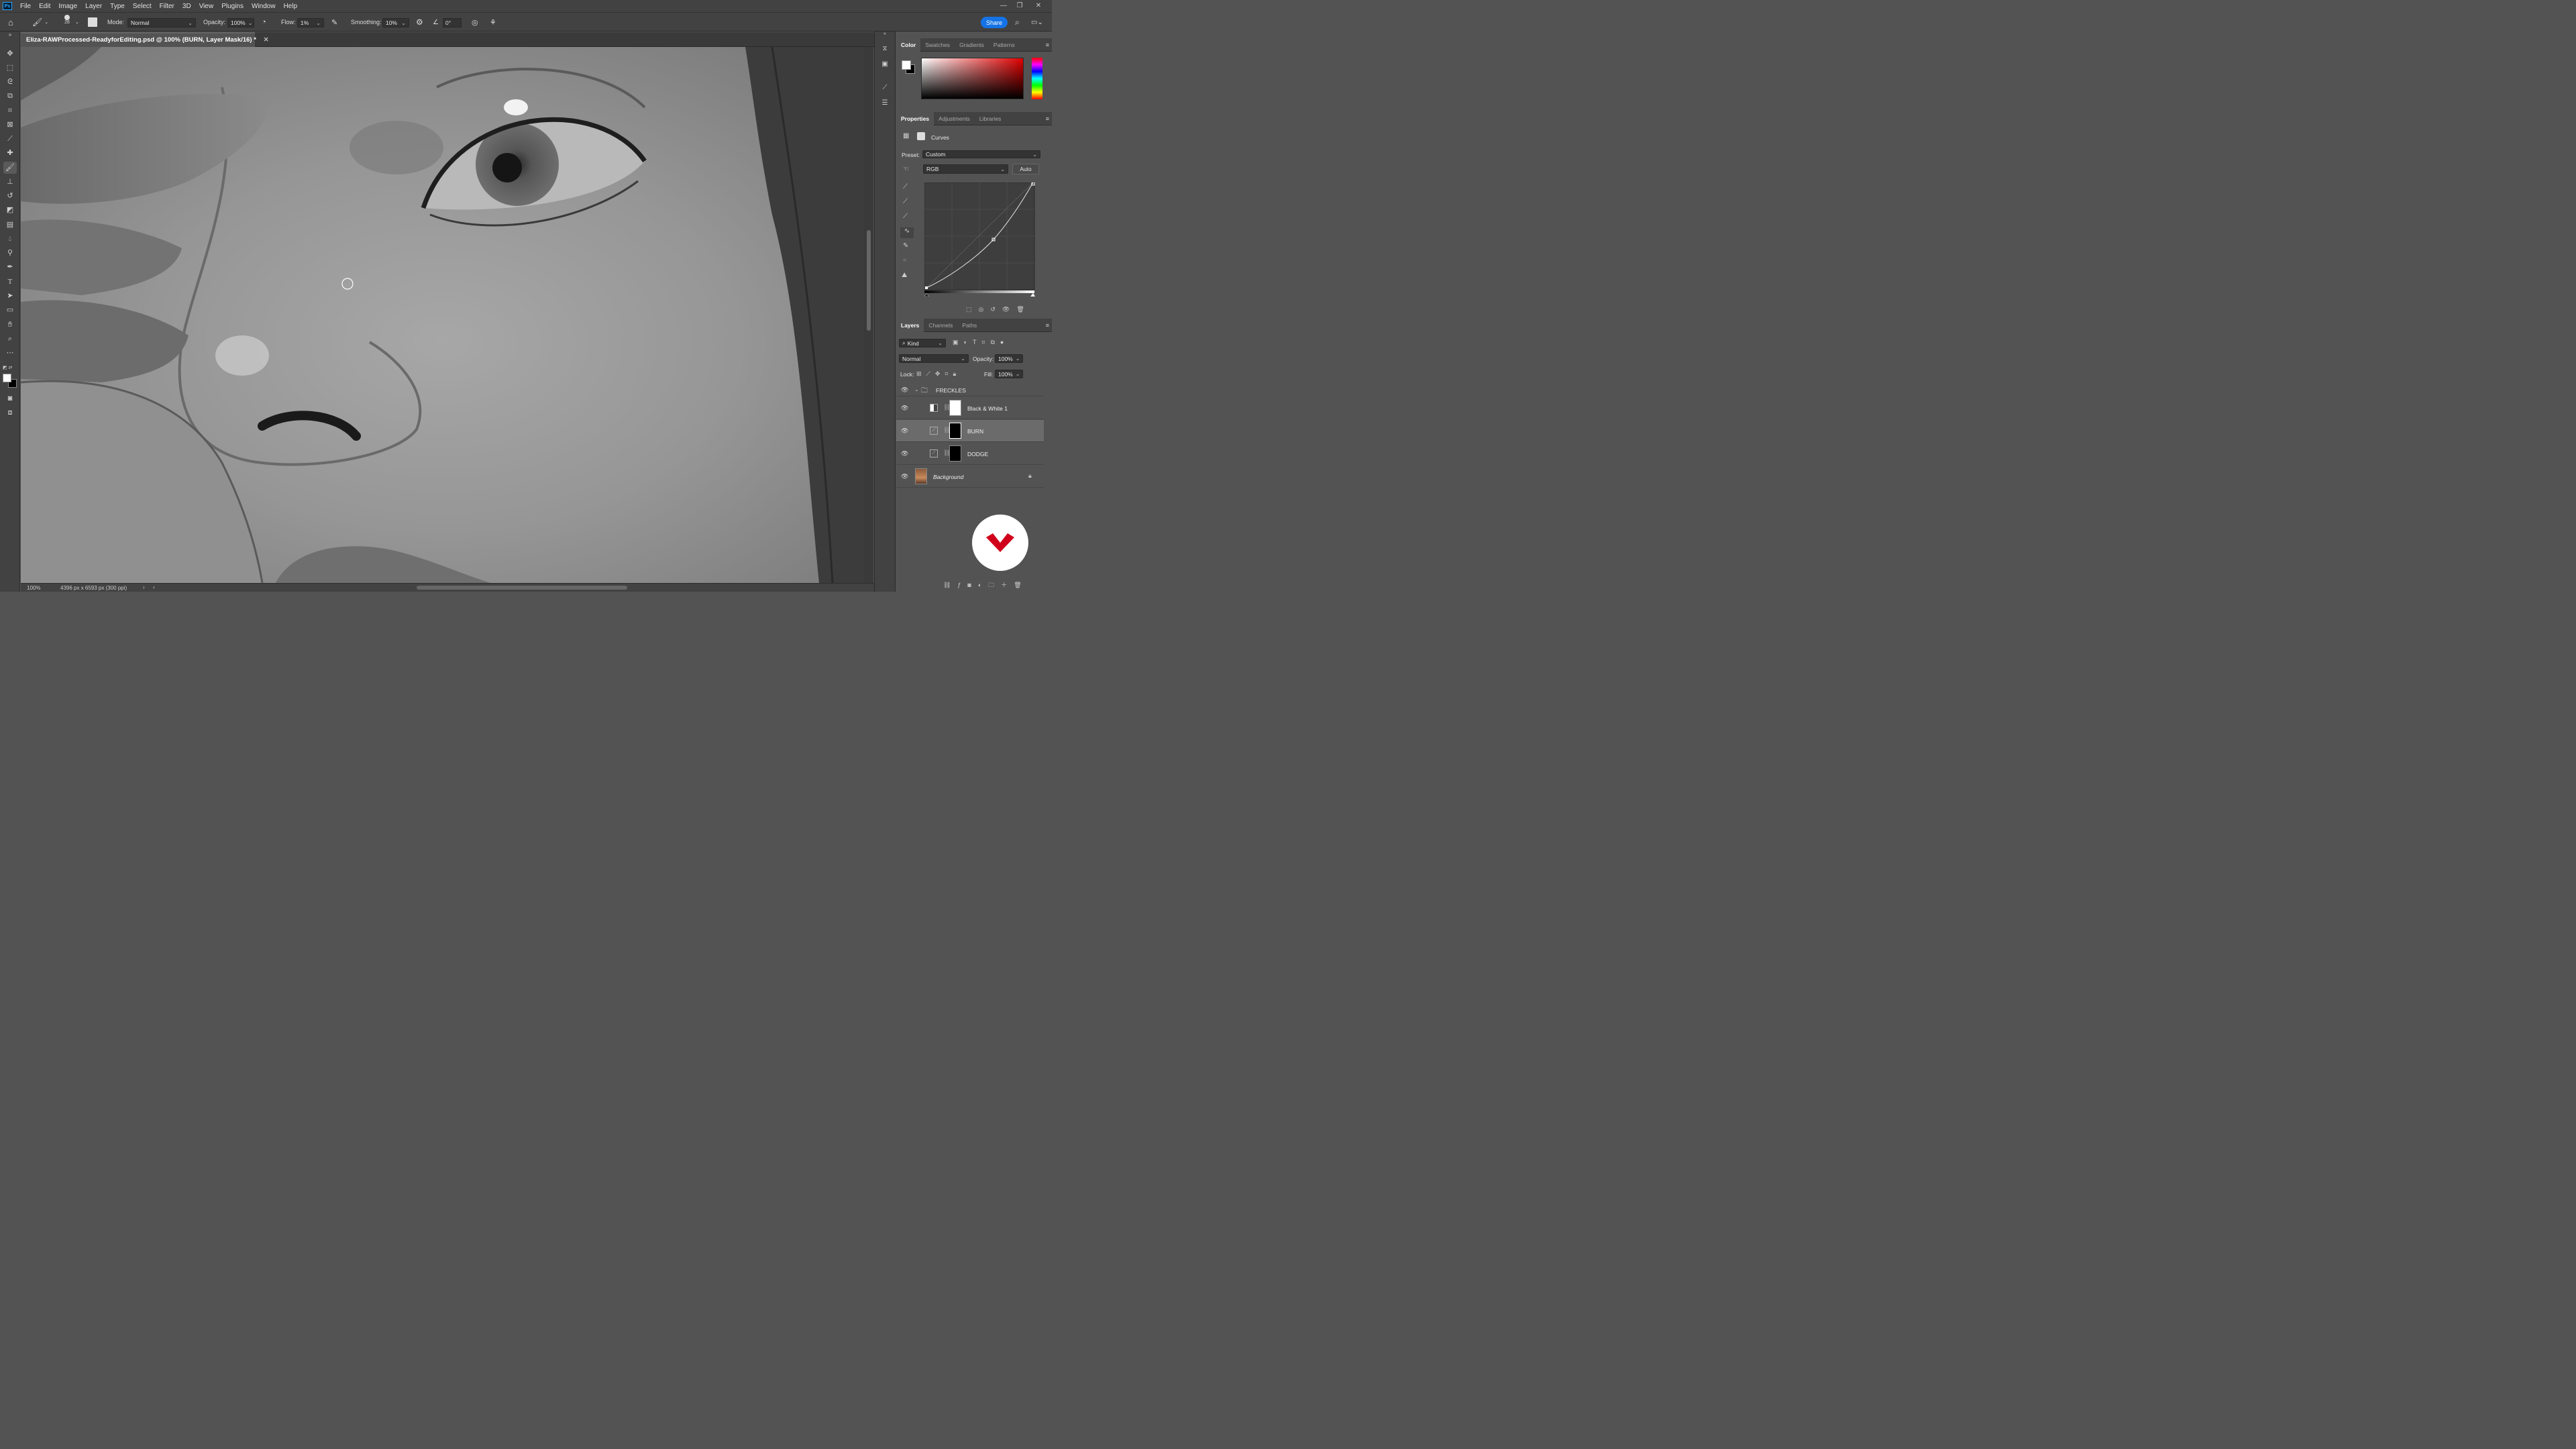 This screenshot has width=2576, height=1449. What do you see at coordinates (990, 118) in the screenshot?
I see `tab-libraries: Libraries` at bounding box center [990, 118].